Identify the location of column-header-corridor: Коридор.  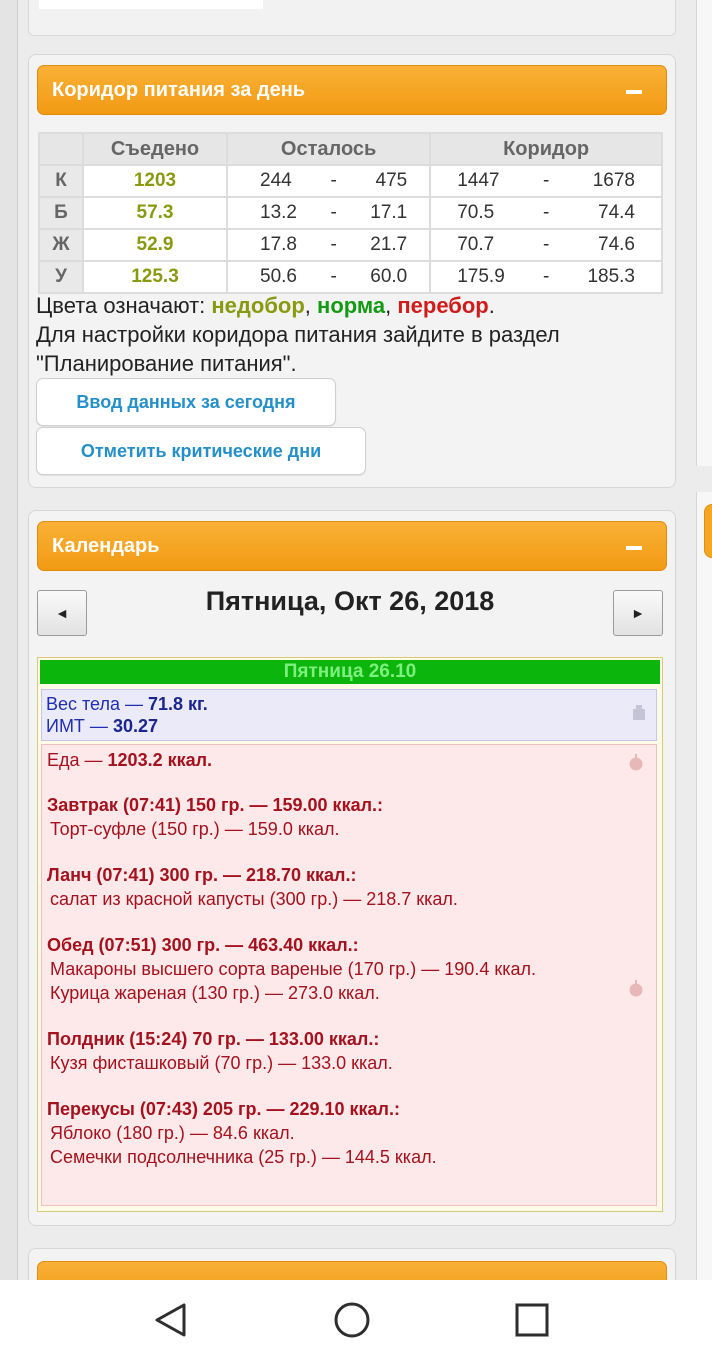
(546, 149).